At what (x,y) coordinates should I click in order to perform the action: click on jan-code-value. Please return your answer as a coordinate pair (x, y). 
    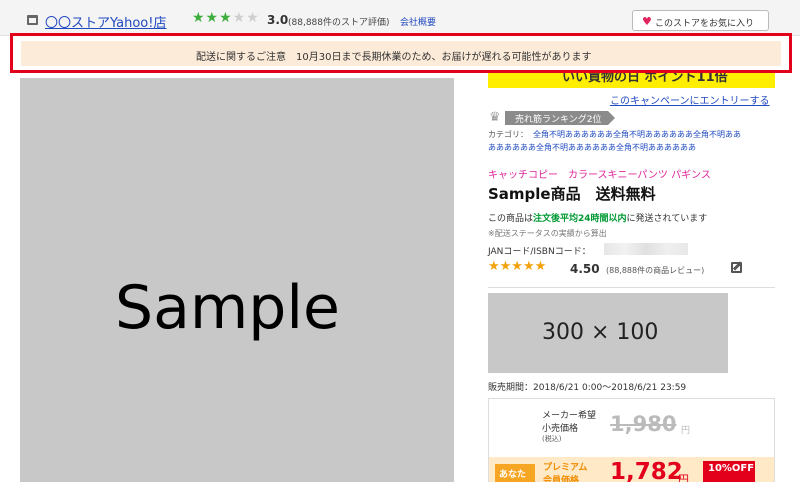
    Looking at the image, I should click on (646, 249).